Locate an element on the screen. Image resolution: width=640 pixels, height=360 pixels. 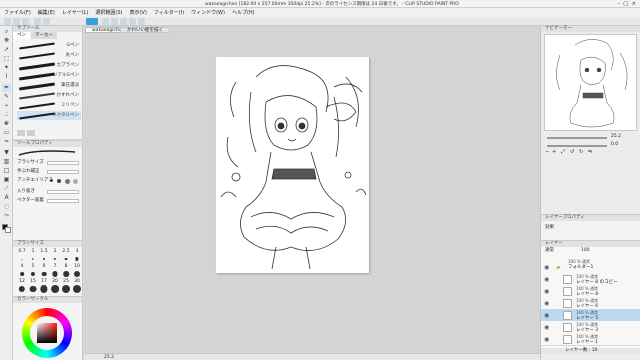
zoom-tool-icon: ⌕ is located at coordinates (6, 32).